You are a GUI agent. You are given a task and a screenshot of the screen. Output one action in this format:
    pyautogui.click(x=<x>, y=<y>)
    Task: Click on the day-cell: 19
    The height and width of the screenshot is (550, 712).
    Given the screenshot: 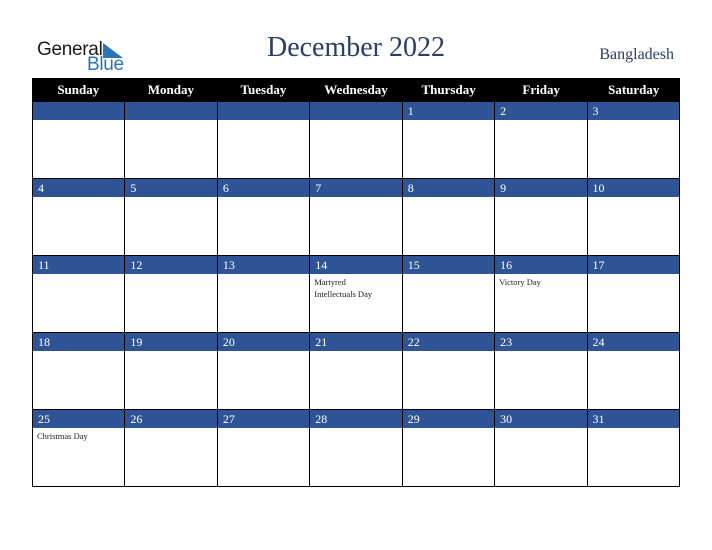 What is the action you would take?
    pyautogui.click(x=170, y=371)
    